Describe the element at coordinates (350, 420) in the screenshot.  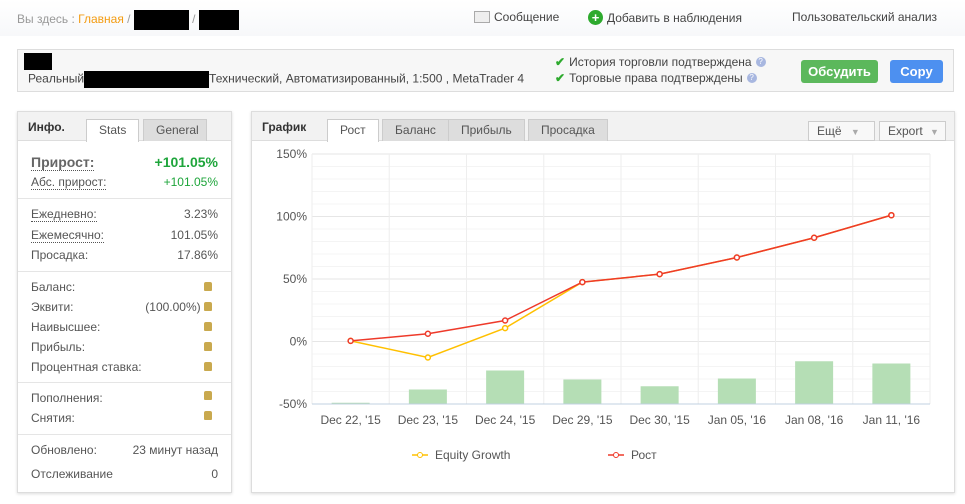
I see `x-tick-label: Dec 22, '15` at that location.